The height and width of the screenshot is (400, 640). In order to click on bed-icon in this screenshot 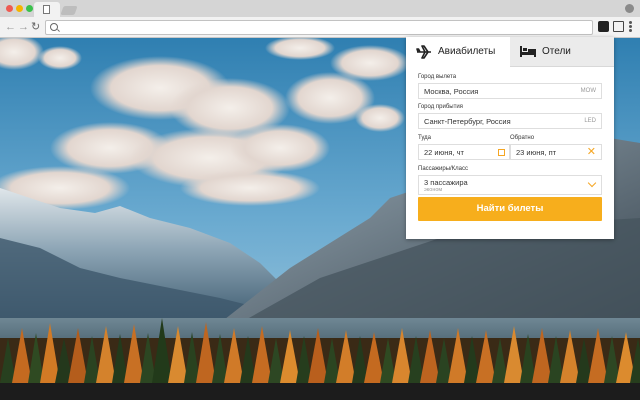, I will do `click(528, 51)`.